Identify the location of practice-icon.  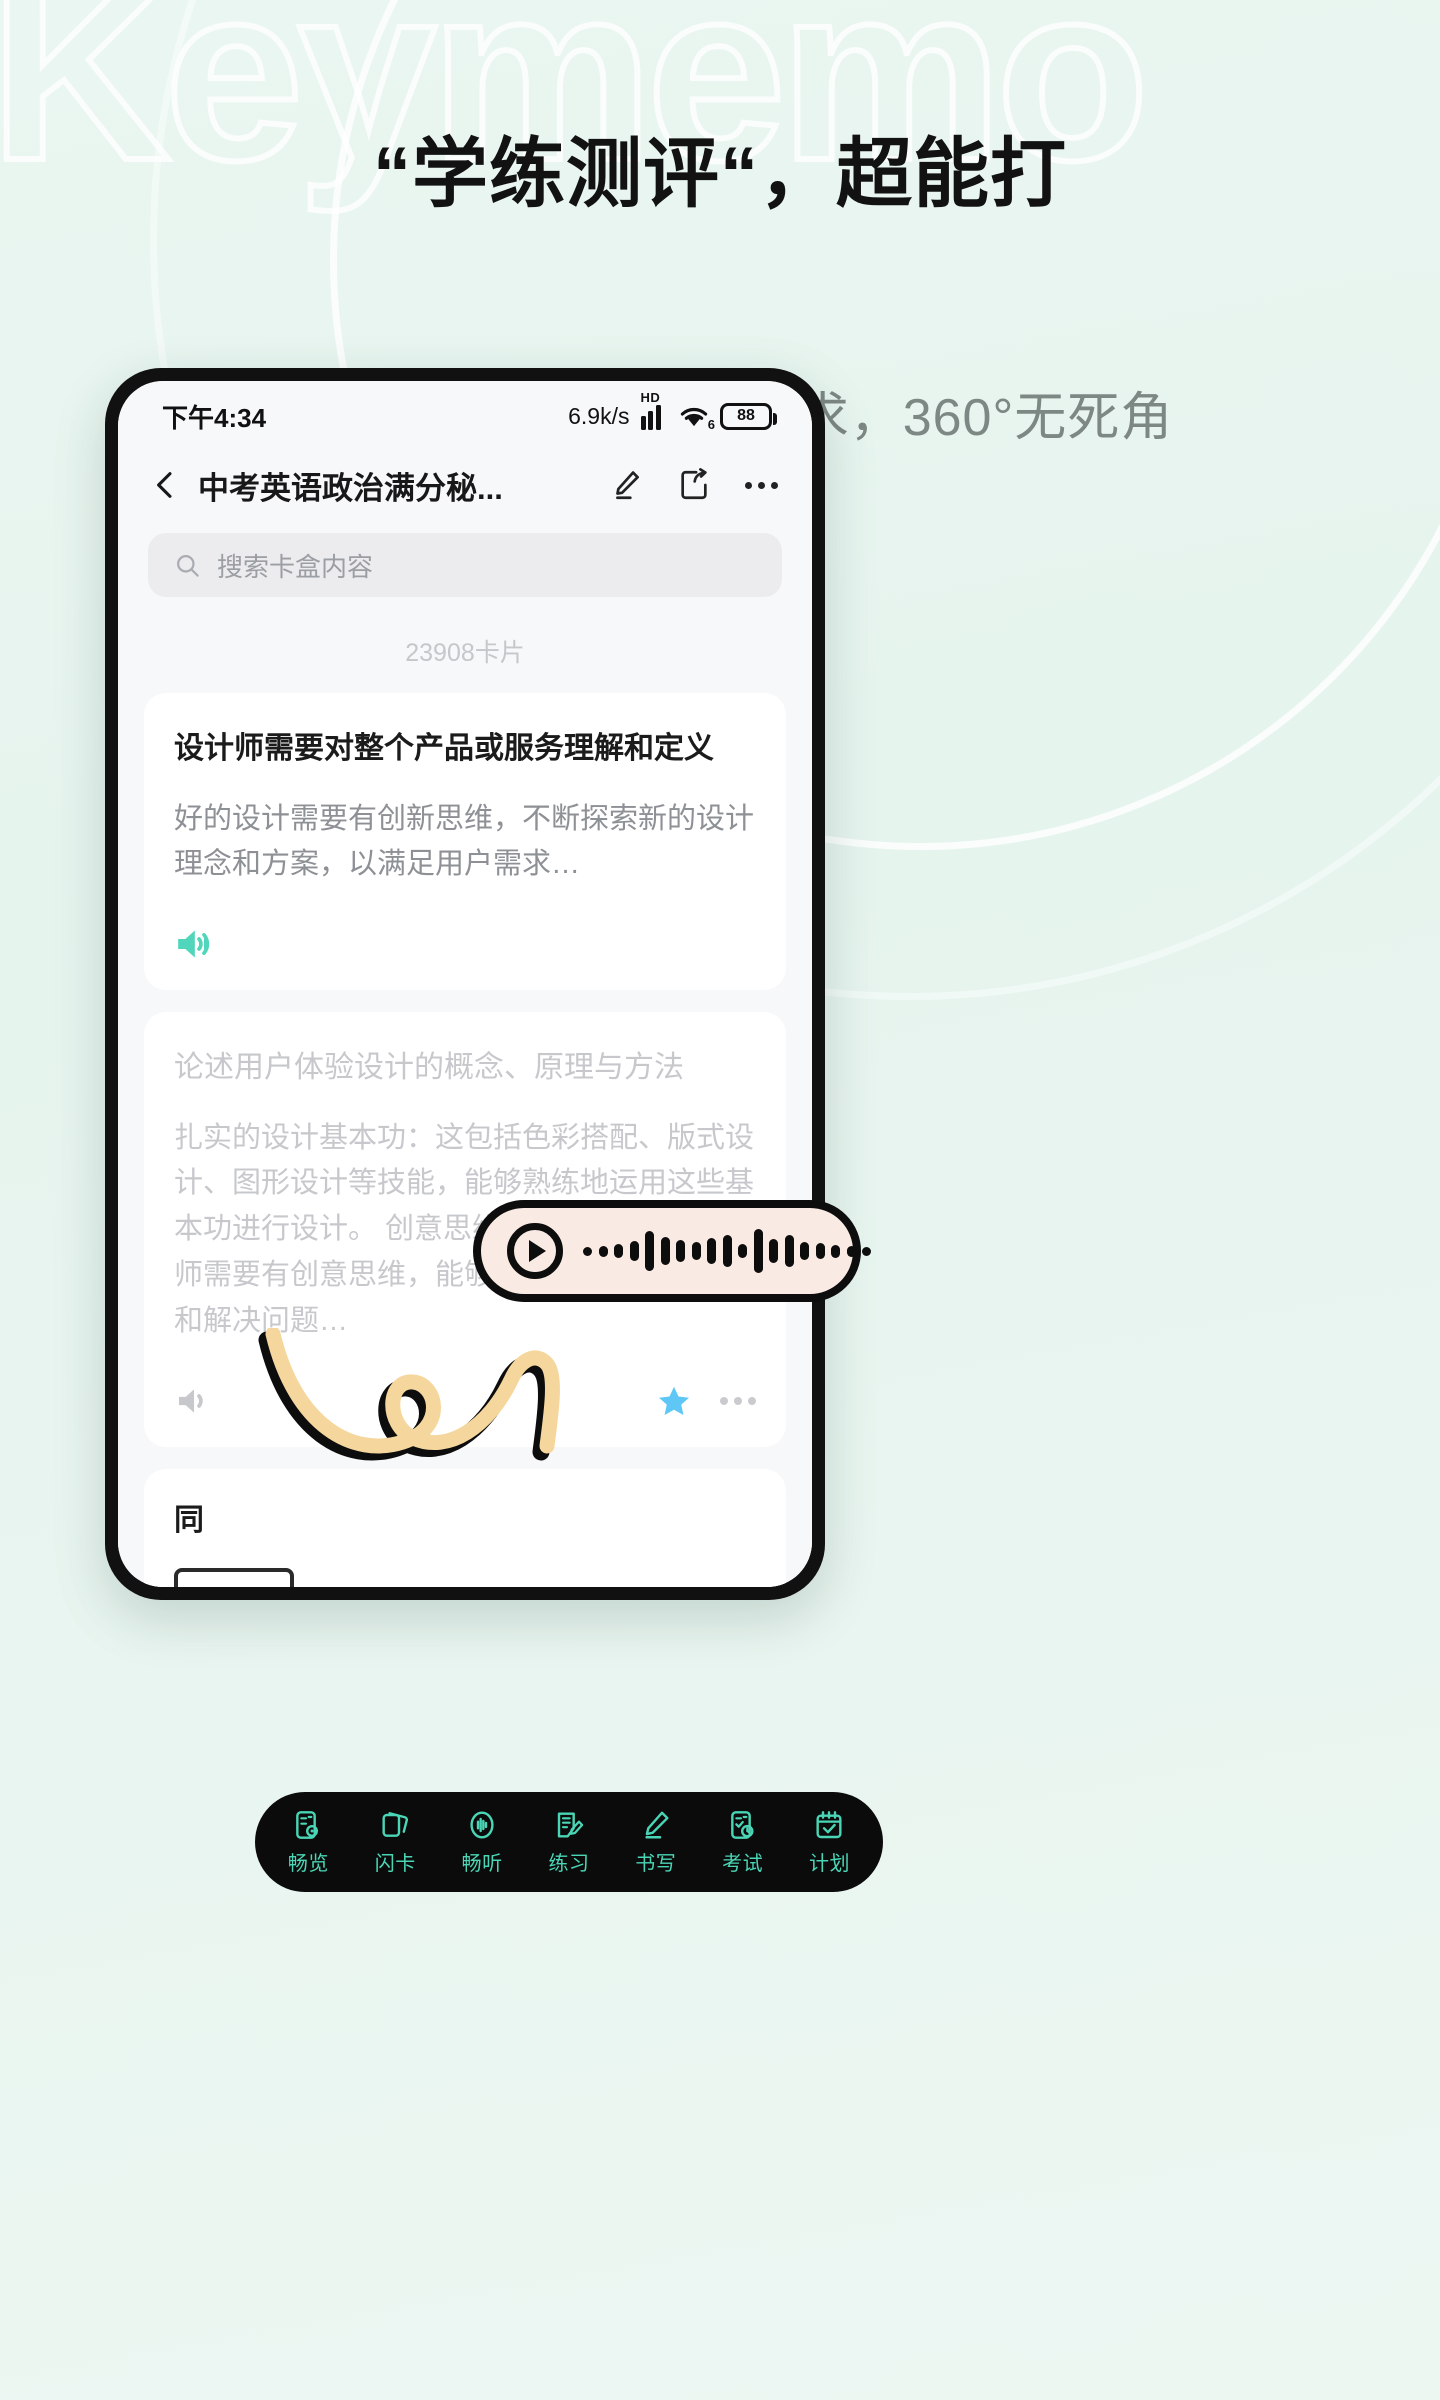
(570, 1824).